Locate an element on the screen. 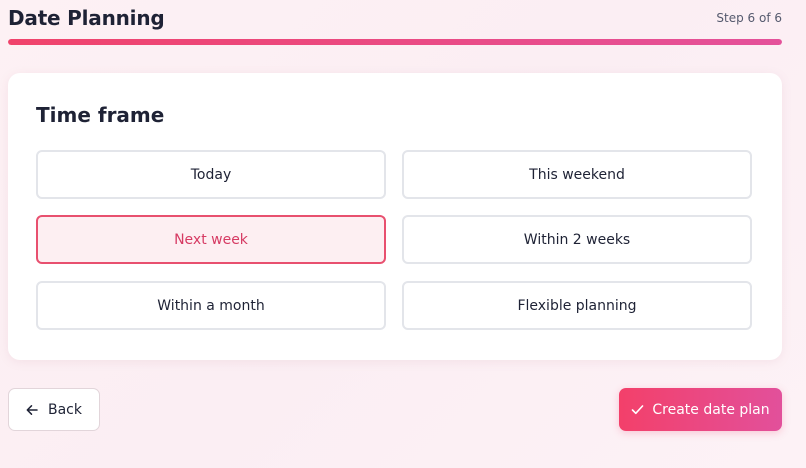 Image resolution: width=806 pixels, height=468 pixels. option-next-week: Next week is located at coordinates (211, 239).